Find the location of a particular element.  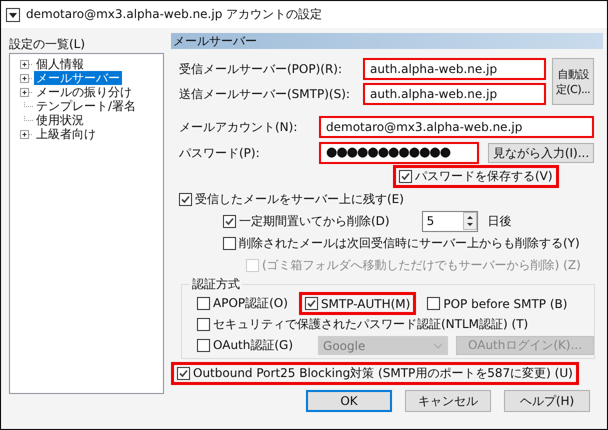

checkbox-label: APOP認証(O) is located at coordinates (250, 303).